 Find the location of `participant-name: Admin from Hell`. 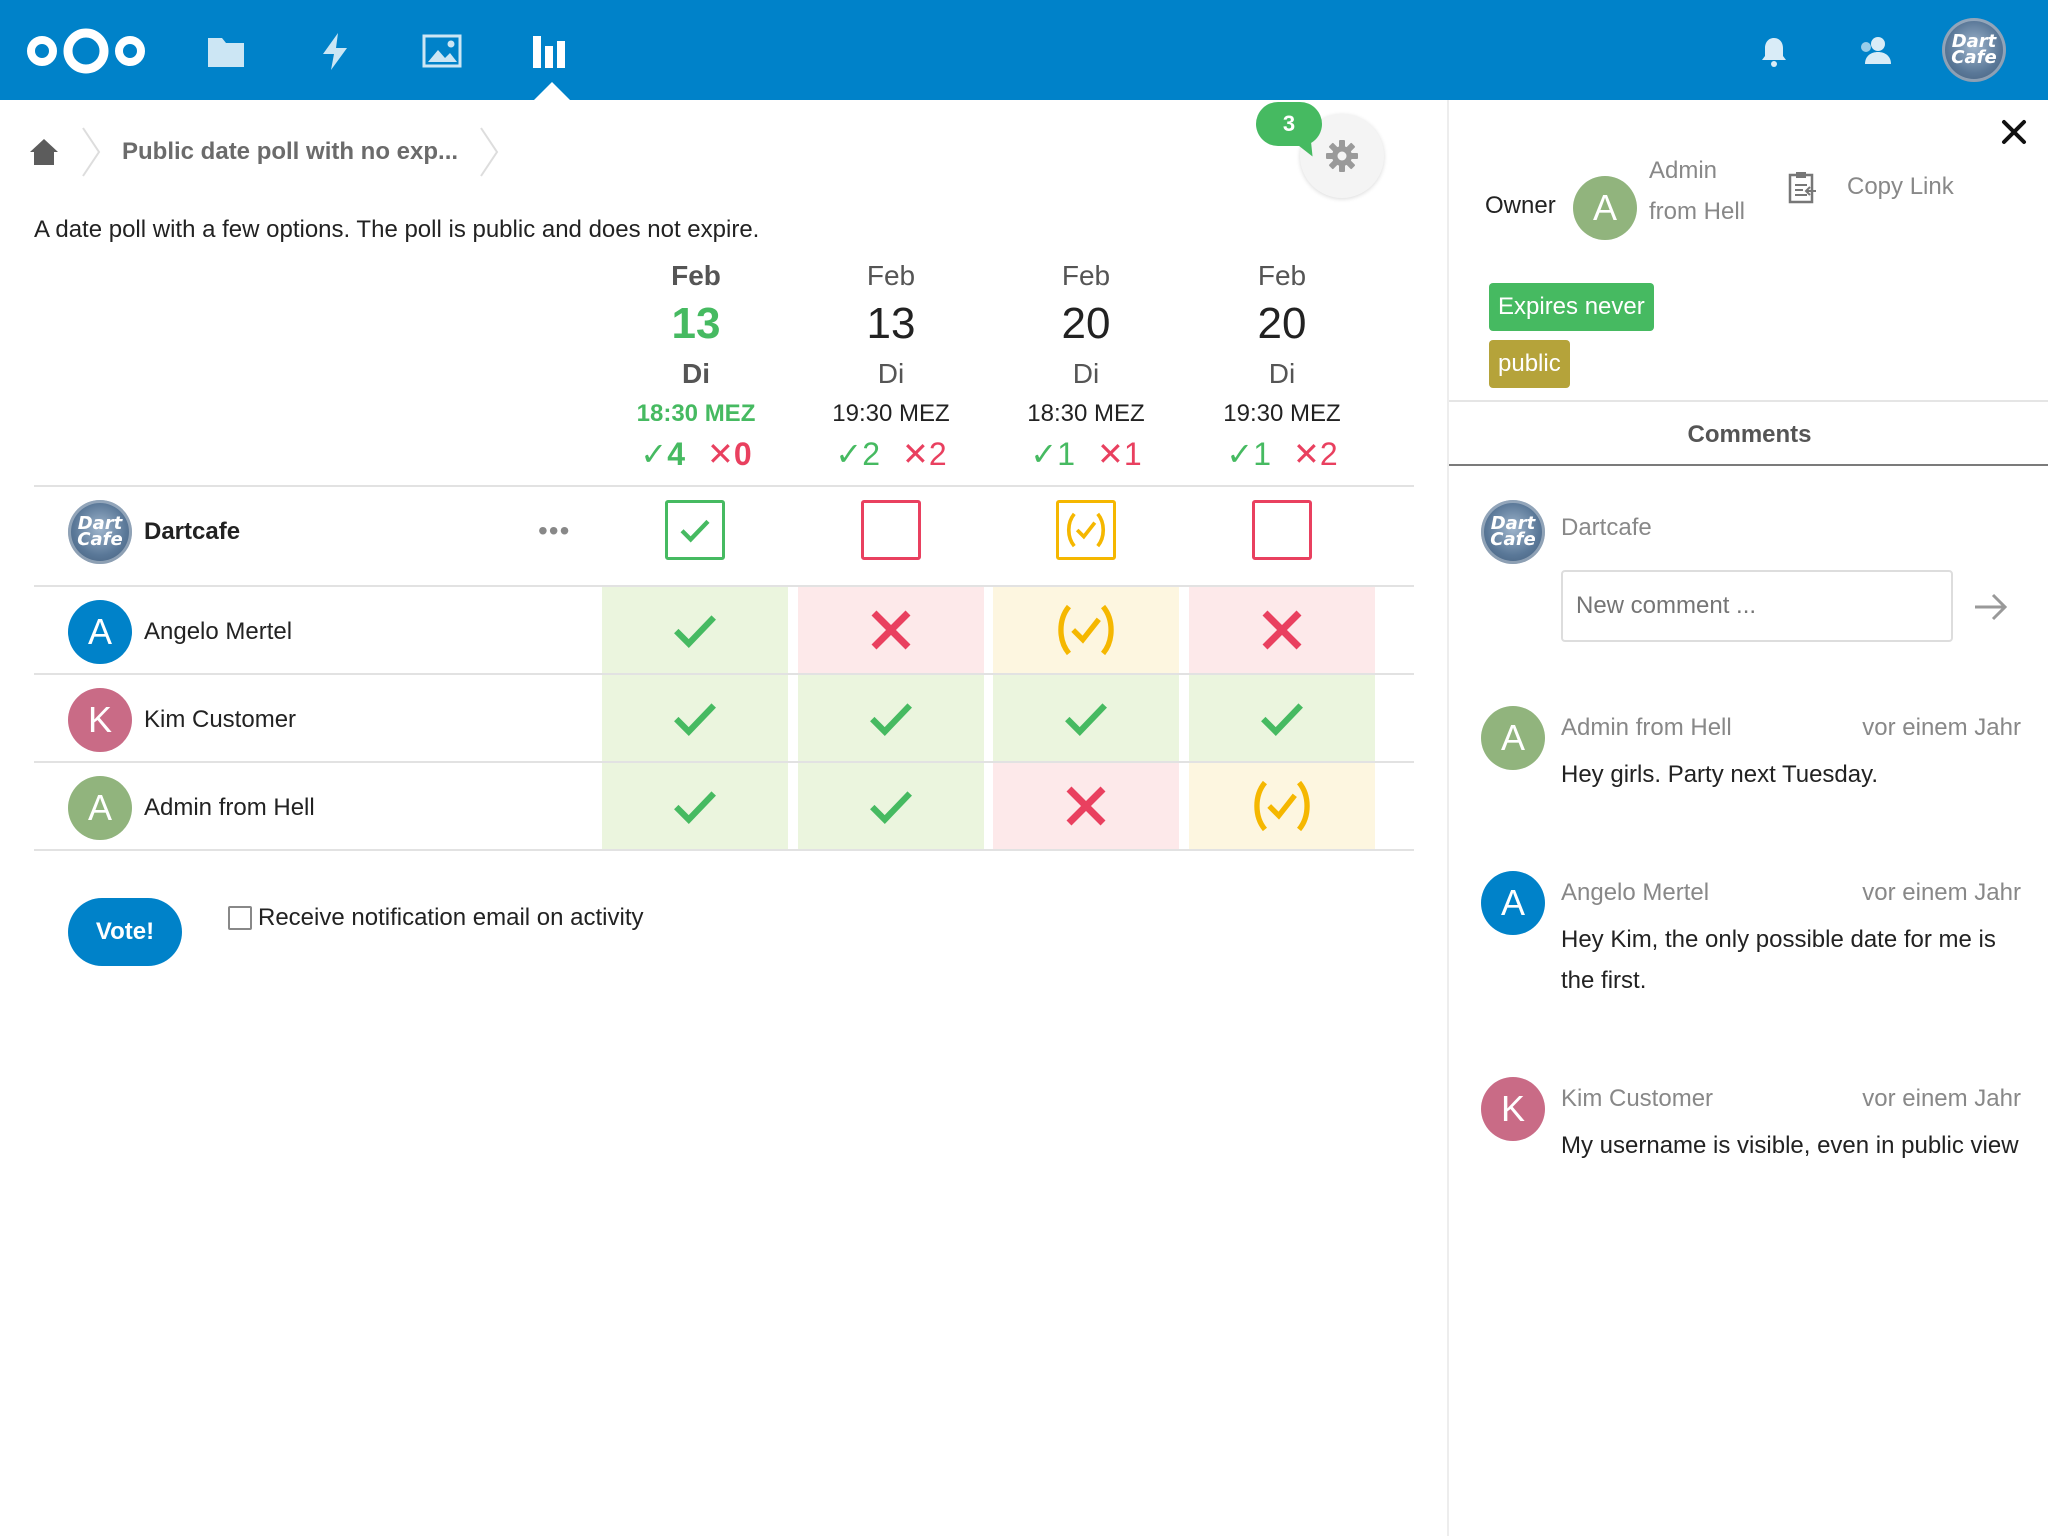

participant-name: Admin from Hell is located at coordinates (229, 807).